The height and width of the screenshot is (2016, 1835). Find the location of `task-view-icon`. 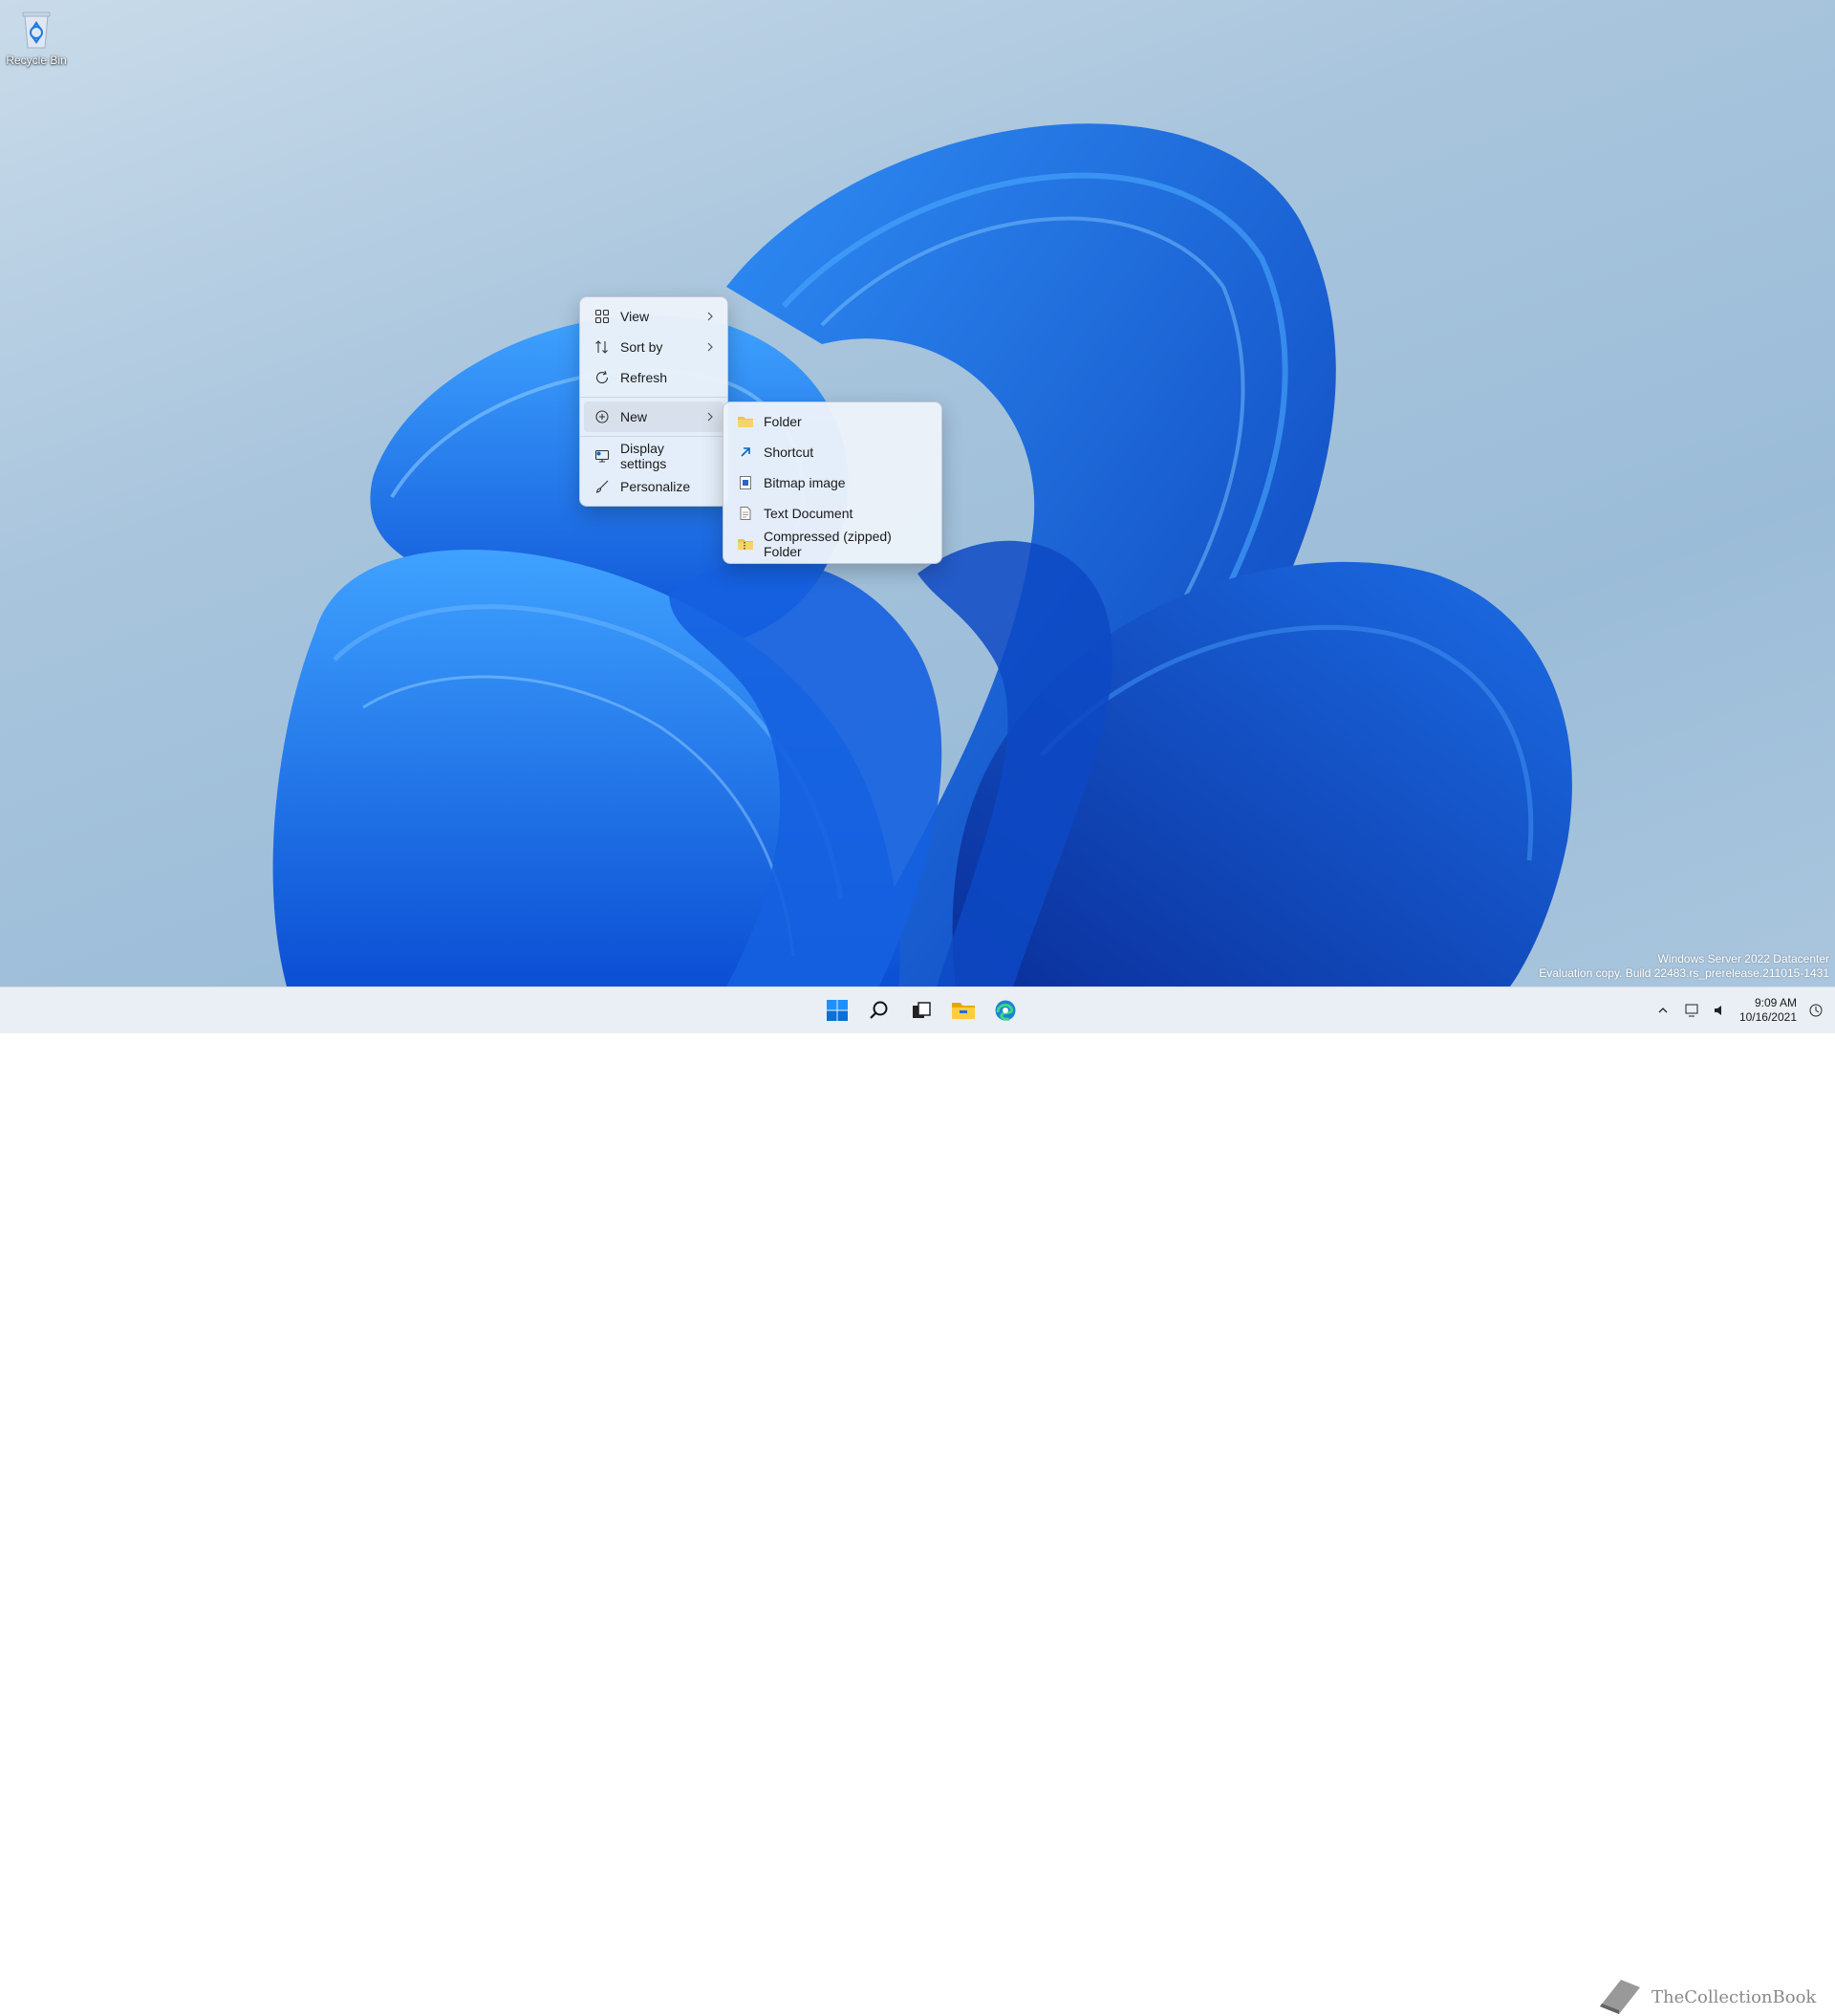

task-view-icon is located at coordinates (922, 1010).